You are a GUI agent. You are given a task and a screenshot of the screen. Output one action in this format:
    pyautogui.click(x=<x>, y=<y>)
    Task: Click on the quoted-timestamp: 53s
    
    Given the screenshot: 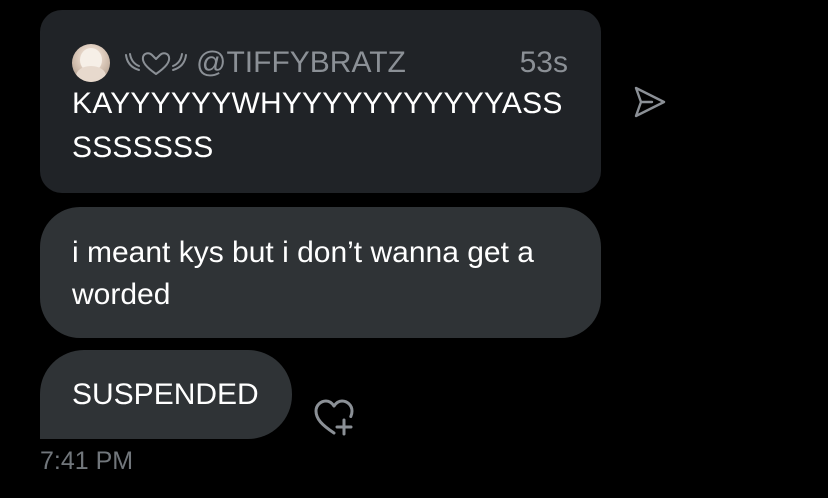 What is the action you would take?
    pyautogui.click(x=543, y=62)
    